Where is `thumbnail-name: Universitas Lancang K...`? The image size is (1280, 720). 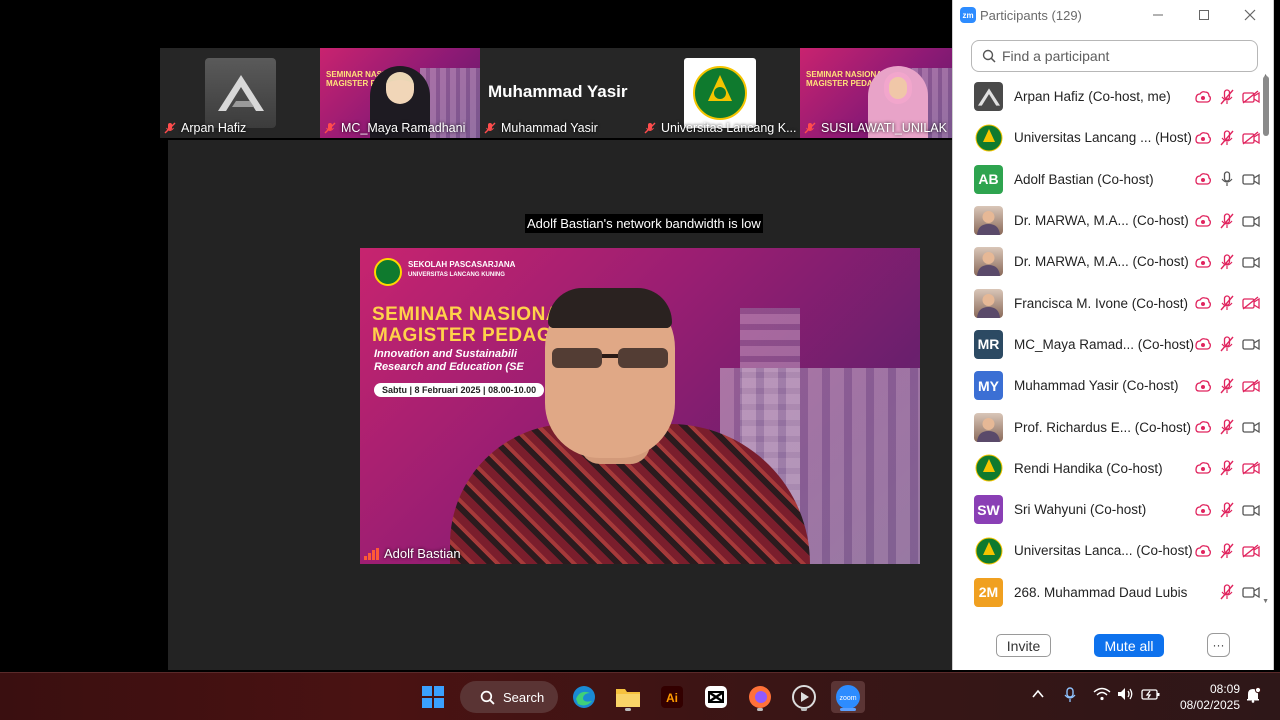 thumbnail-name: Universitas Lancang K... is located at coordinates (729, 128).